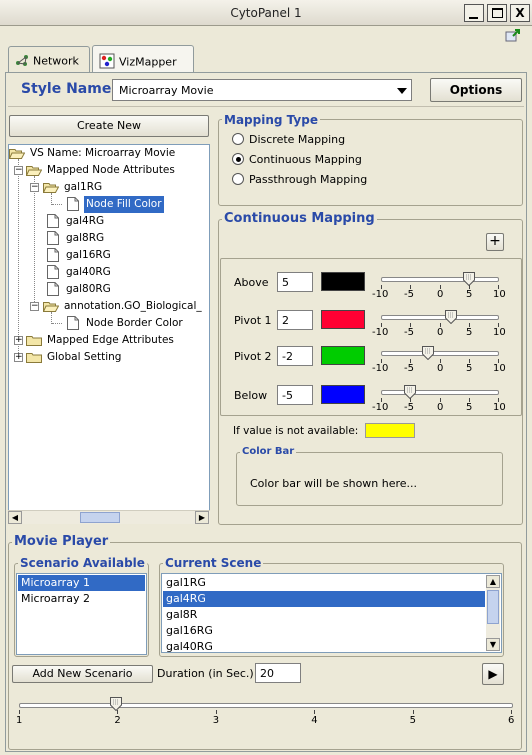 The image size is (532, 755). What do you see at coordinates (81, 599) in the screenshot?
I see `scenario-item: Microarray 2` at bounding box center [81, 599].